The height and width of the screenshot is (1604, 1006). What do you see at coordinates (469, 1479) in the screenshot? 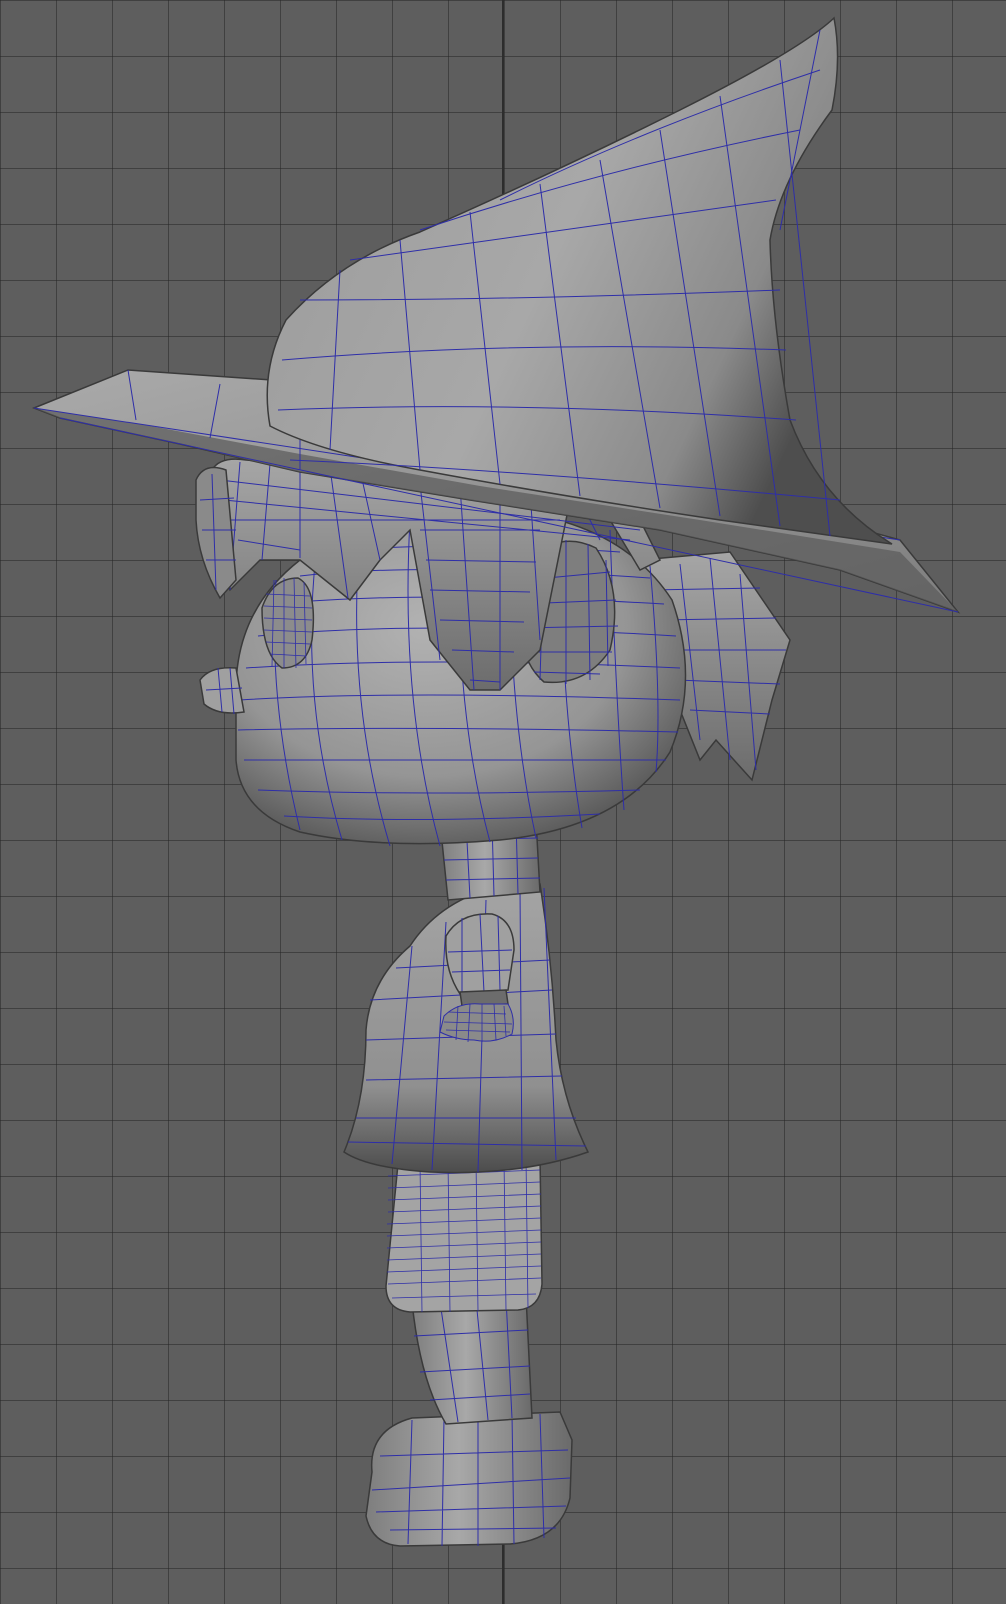
I see `shoe-mesh` at bounding box center [469, 1479].